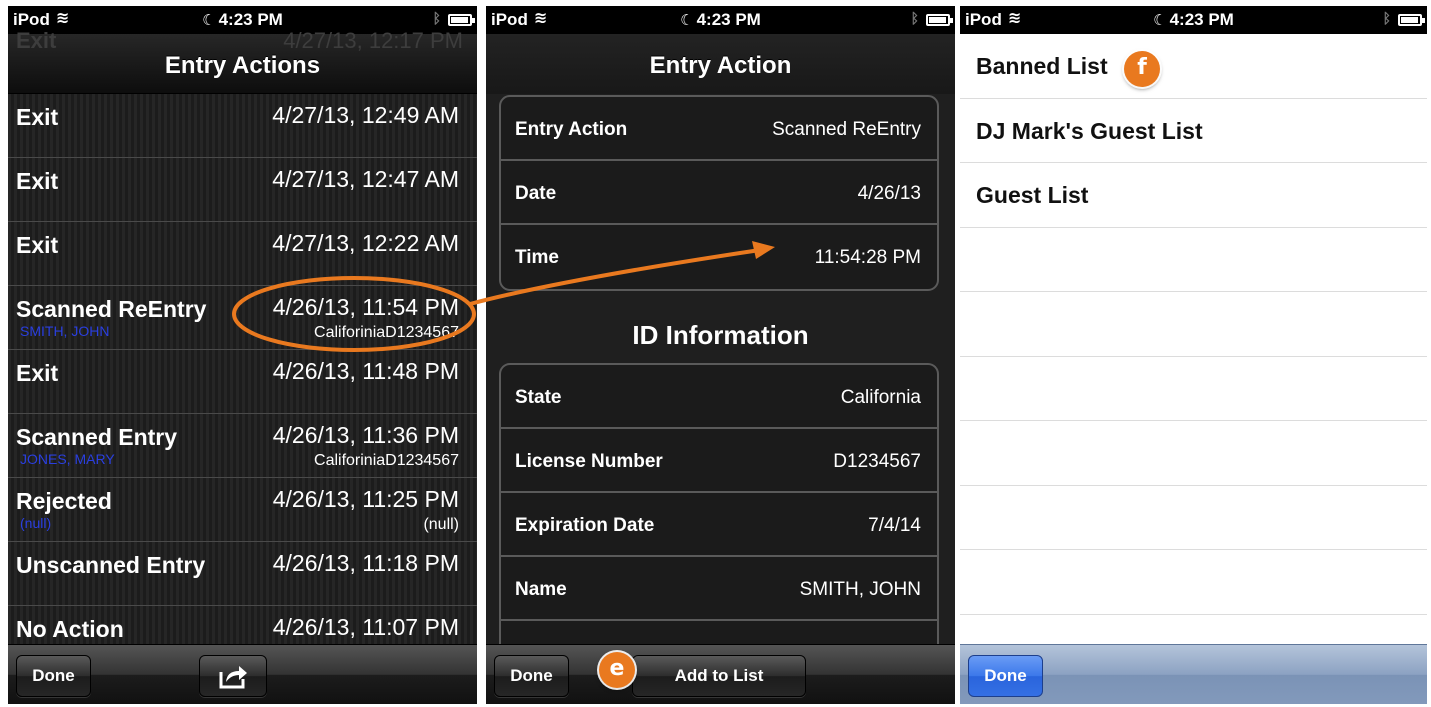 Image resolution: width=1431 pixels, height=707 pixels. What do you see at coordinates (242, 190) in the screenshot?
I see `list-item: Exit 4/27/13, 12:47 AM` at bounding box center [242, 190].